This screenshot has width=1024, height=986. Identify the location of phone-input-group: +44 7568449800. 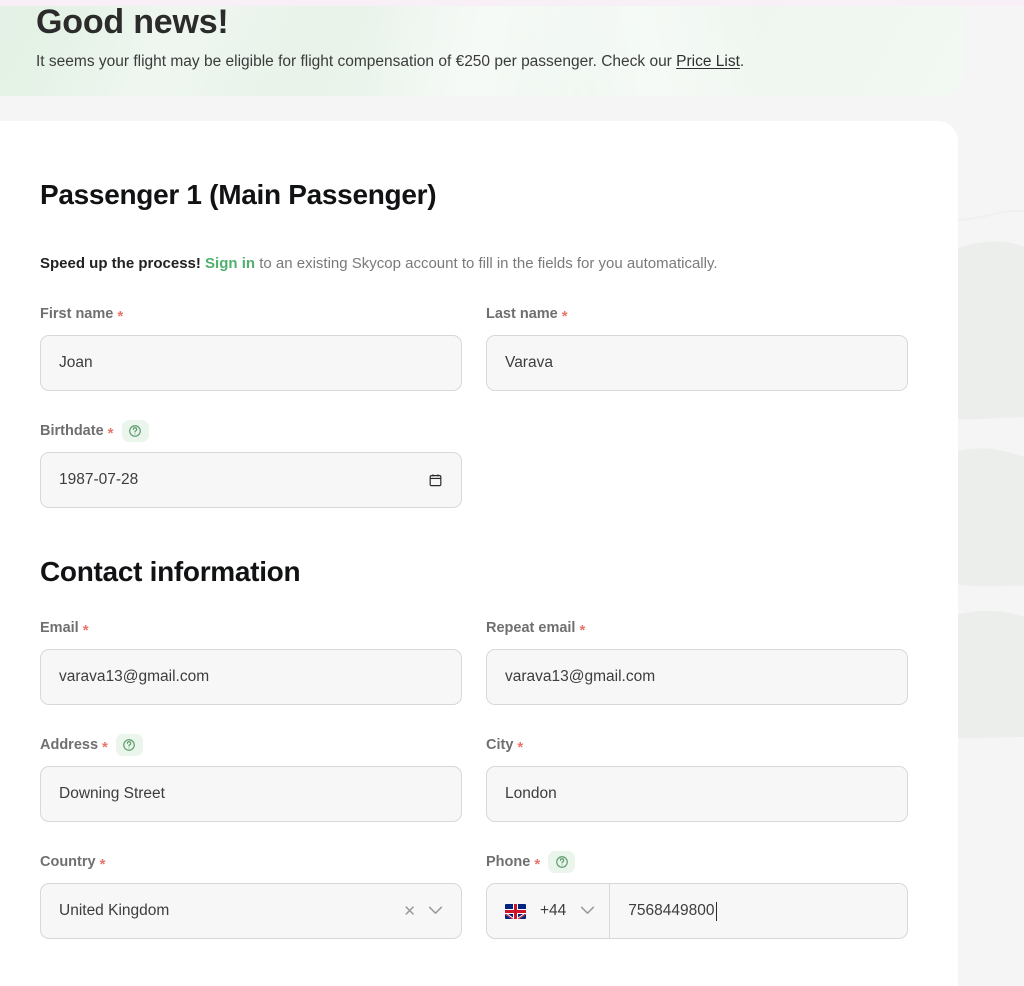
(697, 911).